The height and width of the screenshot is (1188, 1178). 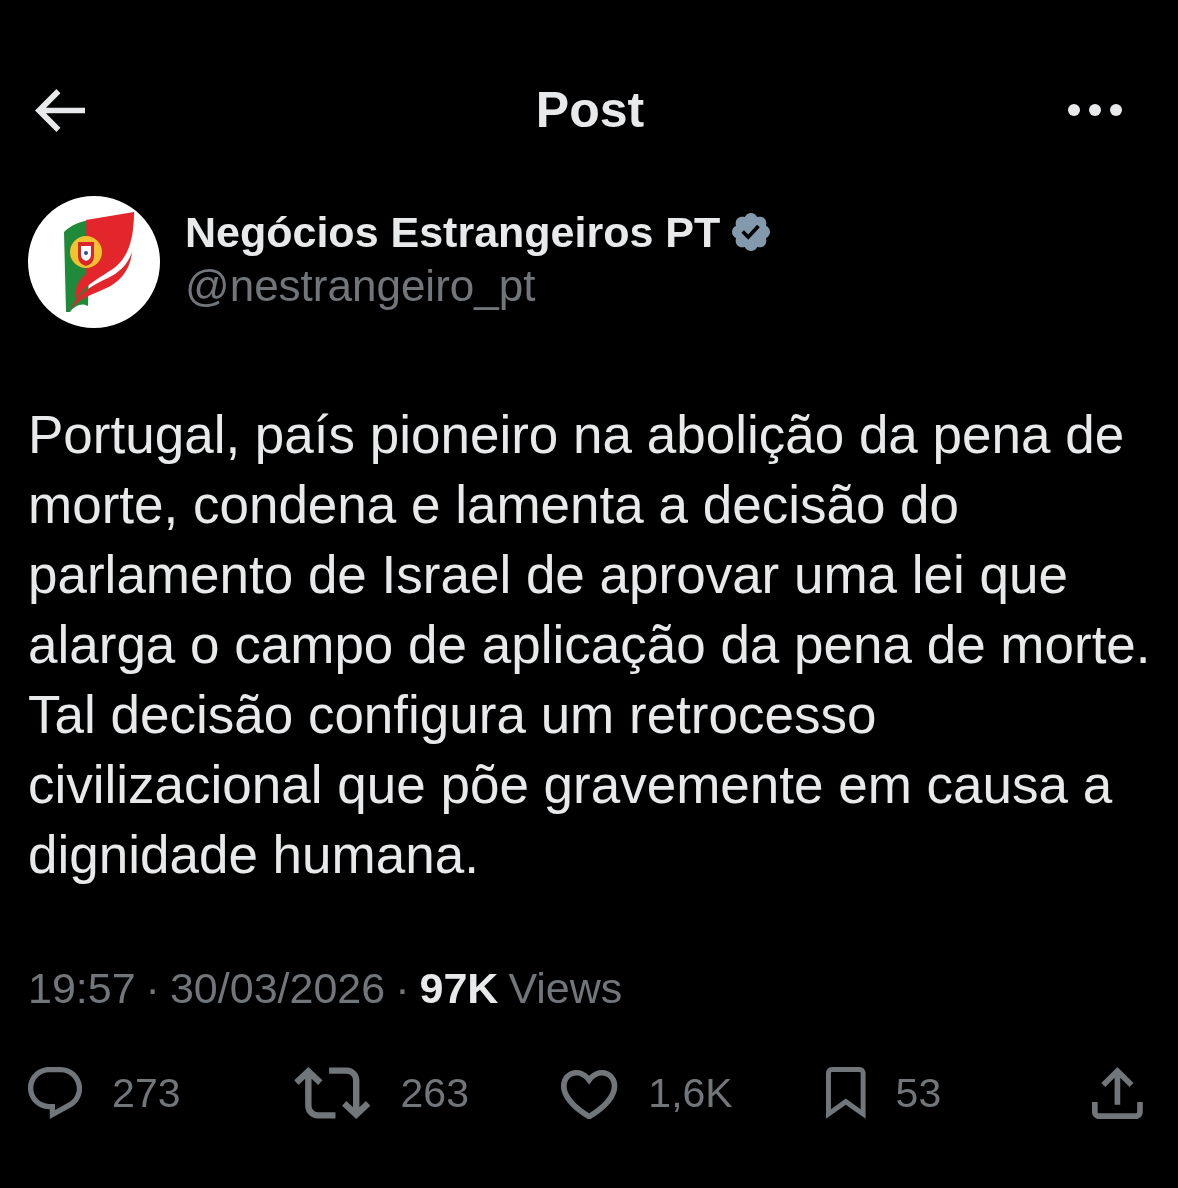 I want to click on page-title: Post, so click(x=590, y=110).